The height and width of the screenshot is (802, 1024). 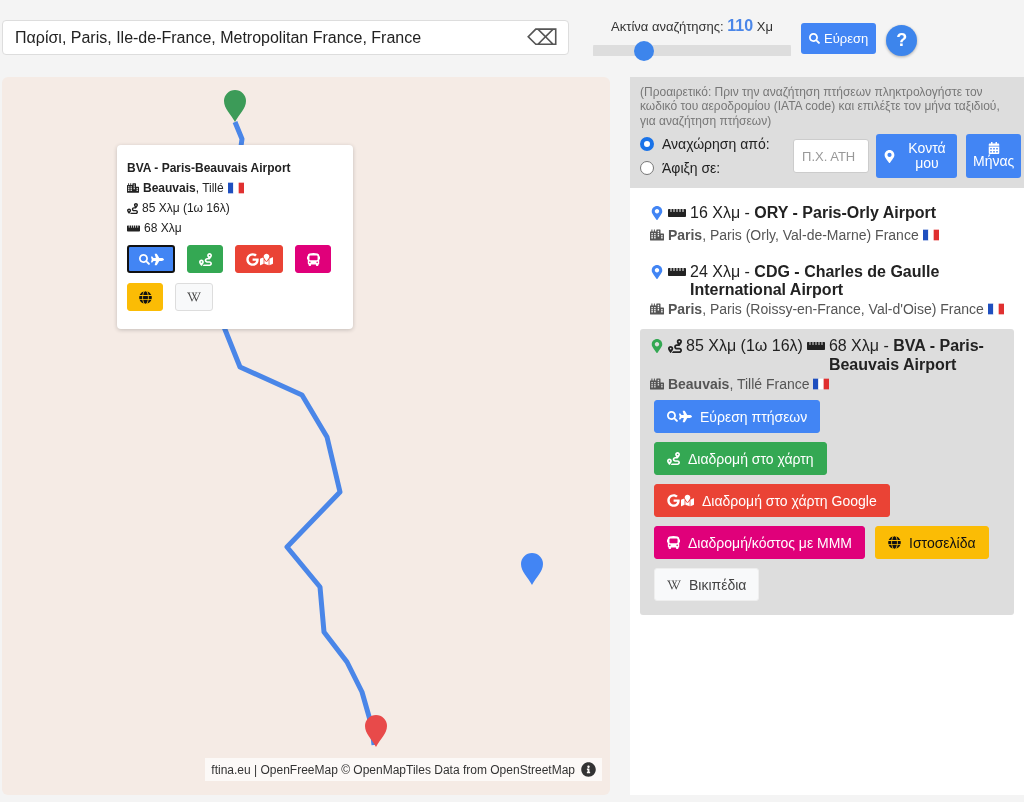 What do you see at coordinates (827, 223) in the screenshot?
I see `airport-item: 16 Χλμ - ORY - Paris-Orly Airport Paris, Paris (Orly, Val-de-Marne) France` at bounding box center [827, 223].